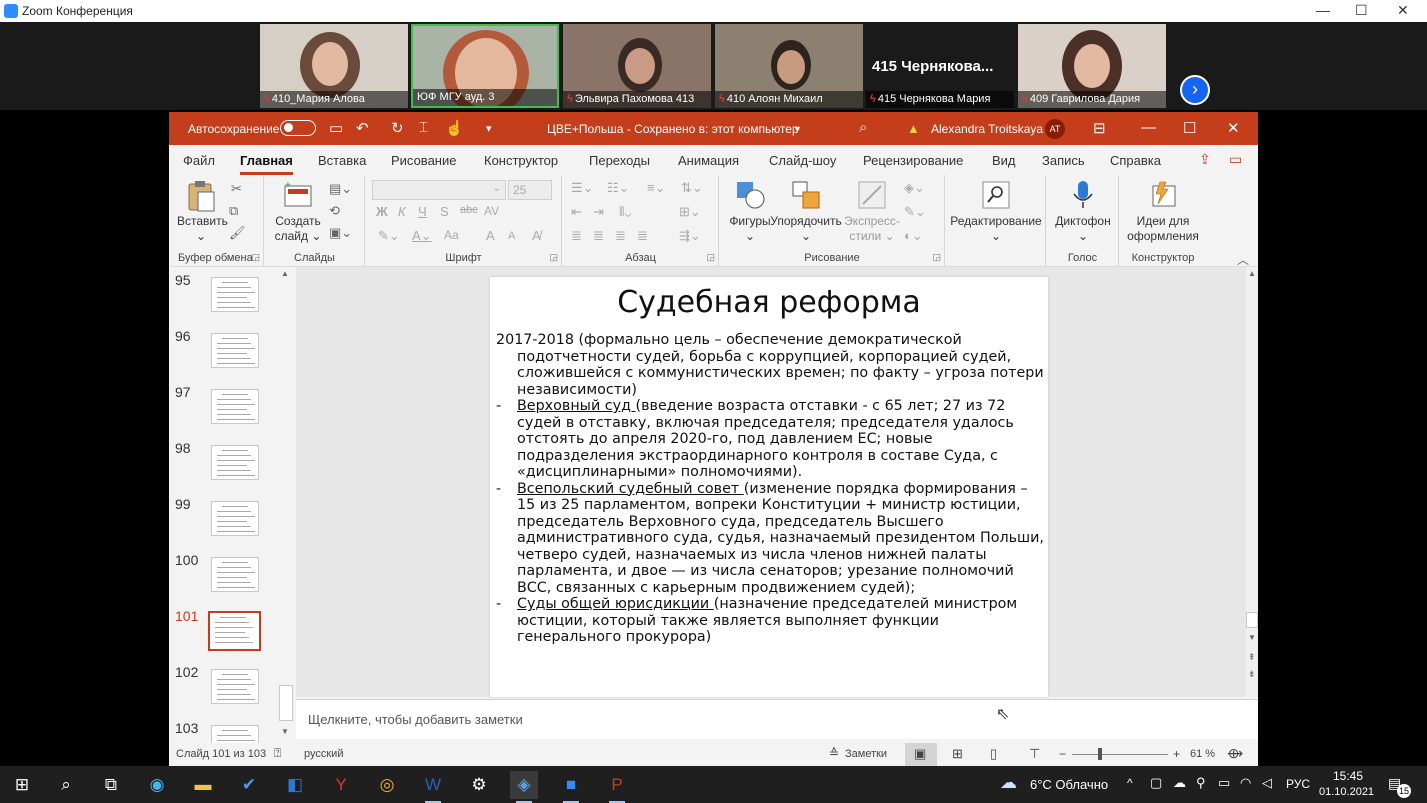 This screenshot has height=803, width=1427. I want to click on edge-icon: ◉, so click(157, 785).